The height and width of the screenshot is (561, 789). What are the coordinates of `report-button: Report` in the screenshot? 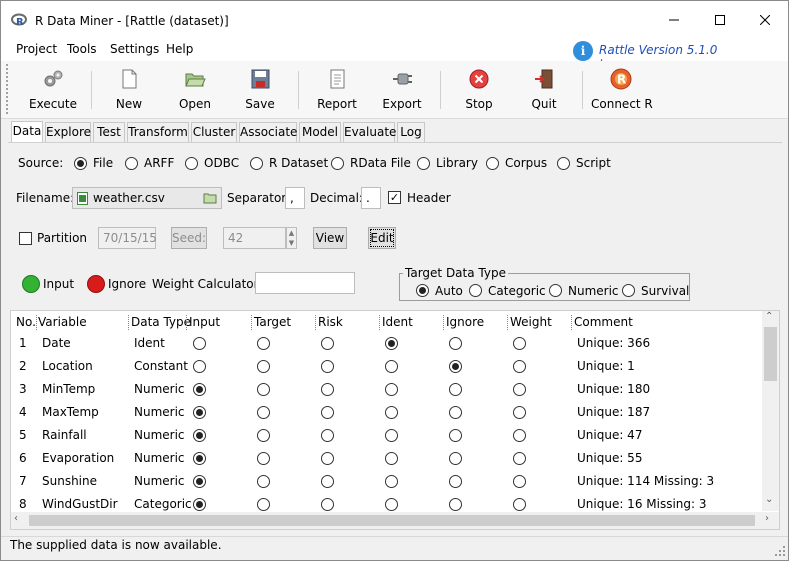 It's located at (337, 91).